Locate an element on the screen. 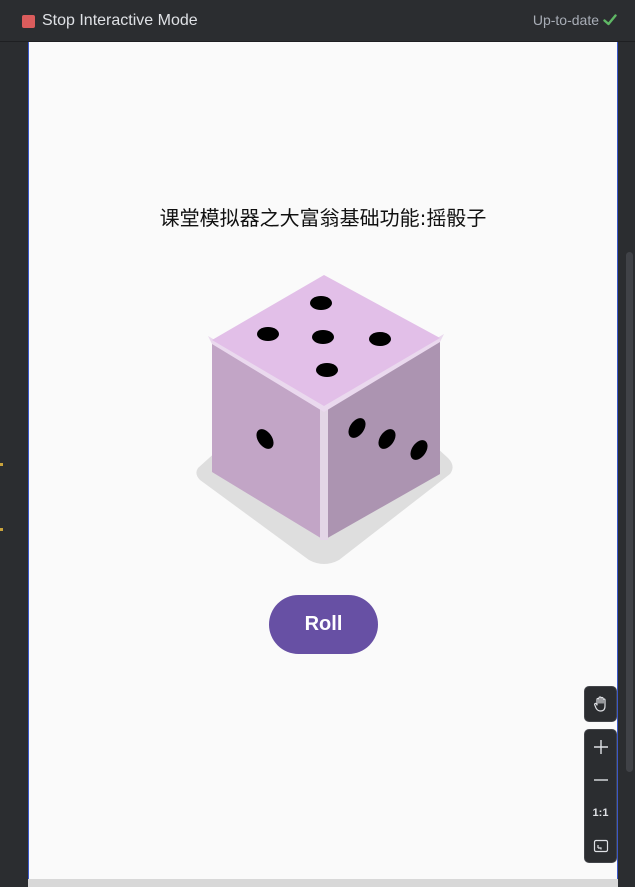 The image size is (635, 887). zoom-in-button is located at coordinates (600, 746).